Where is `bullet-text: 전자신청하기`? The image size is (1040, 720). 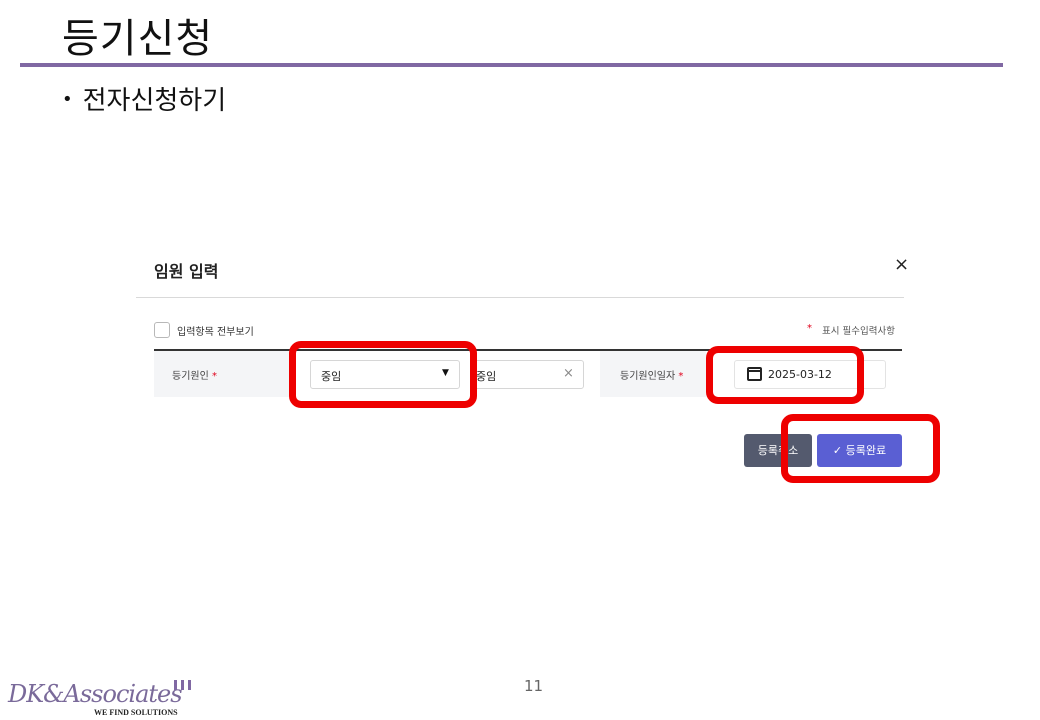 bullet-text: 전자신청하기 is located at coordinates (154, 101).